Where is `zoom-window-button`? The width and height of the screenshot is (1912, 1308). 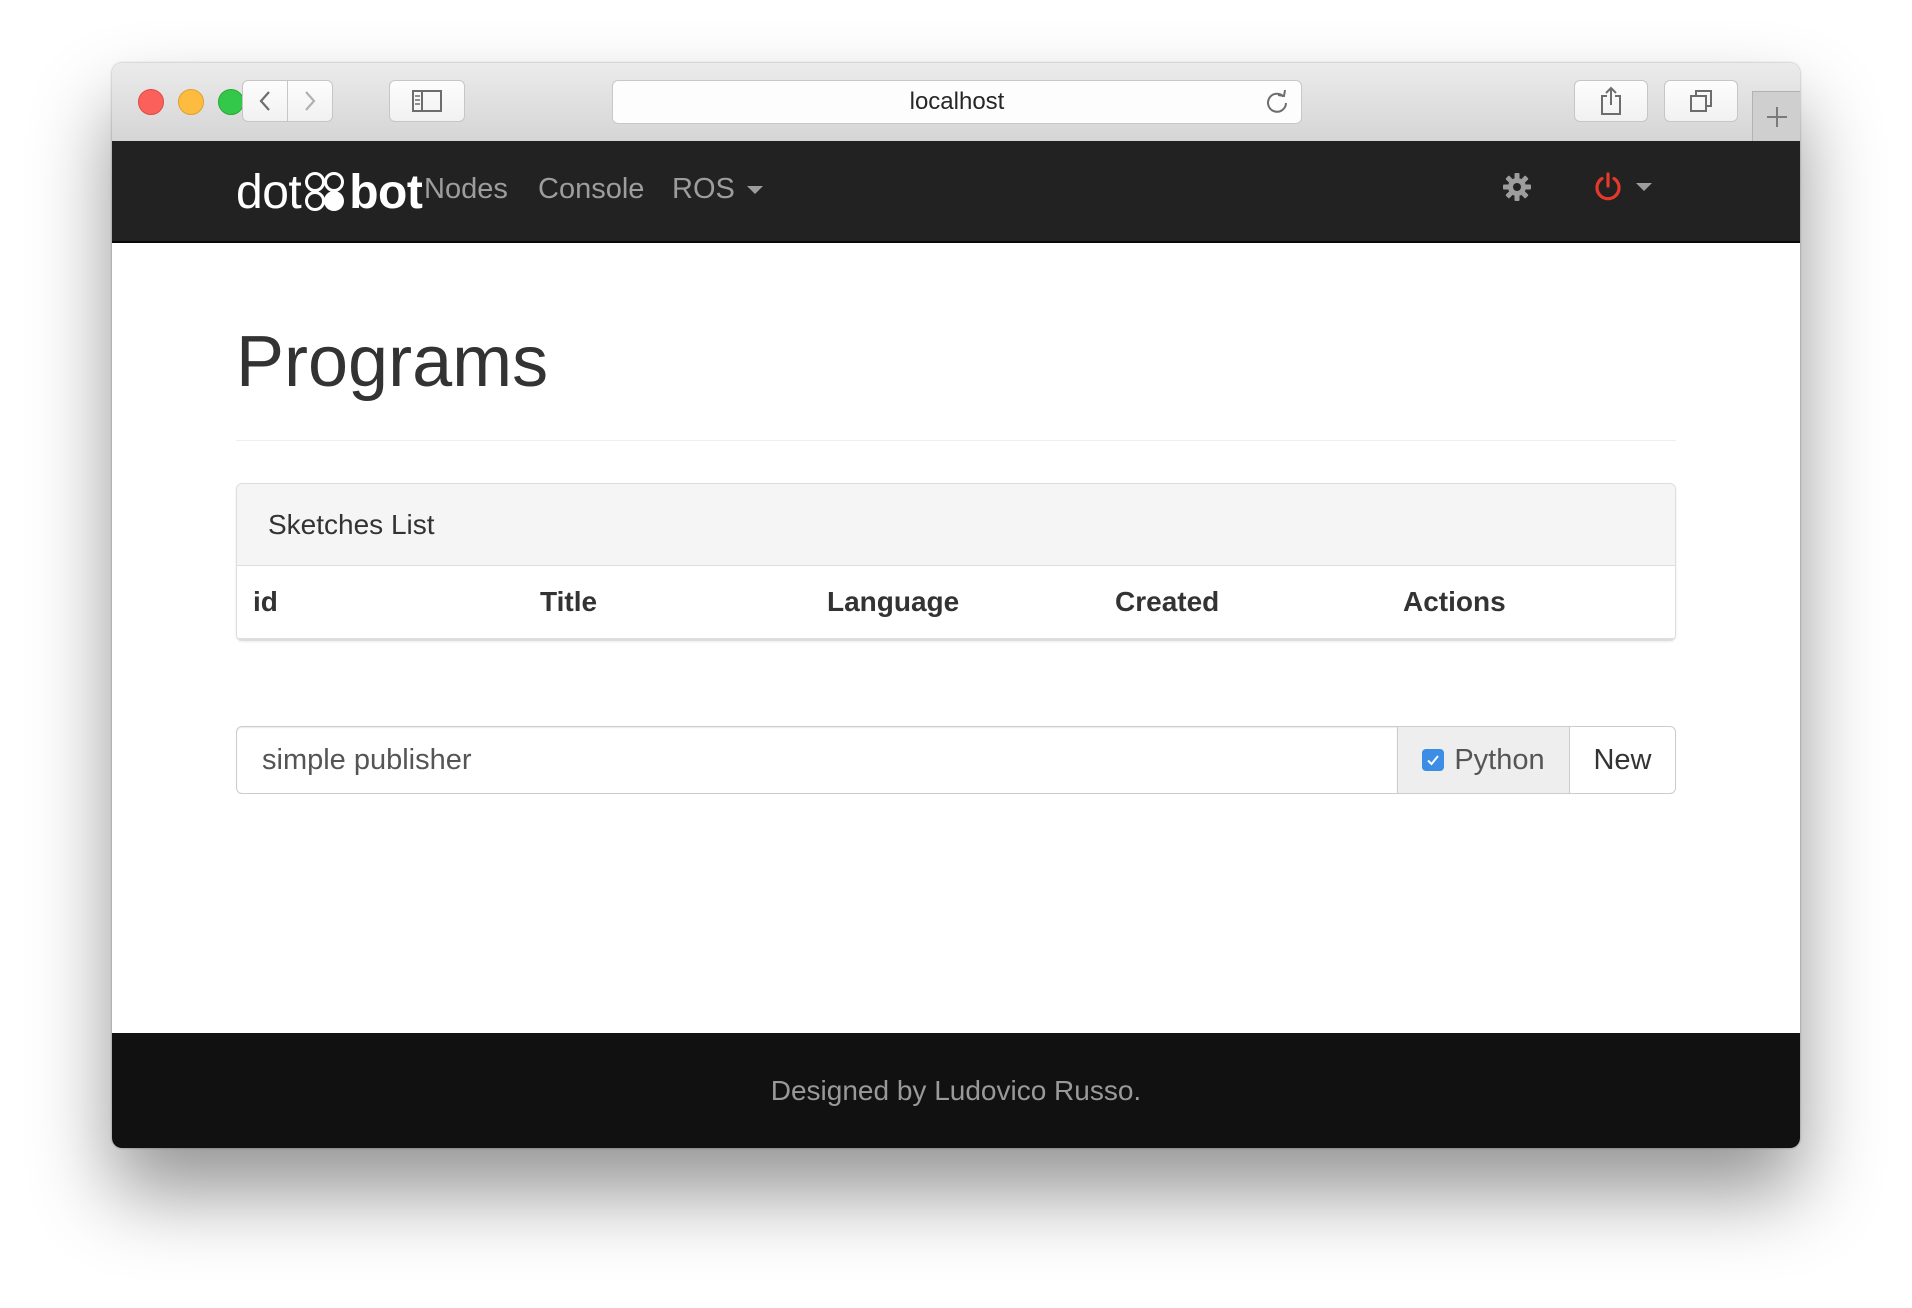
zoom-window-button is located at coordinates (231, 102).